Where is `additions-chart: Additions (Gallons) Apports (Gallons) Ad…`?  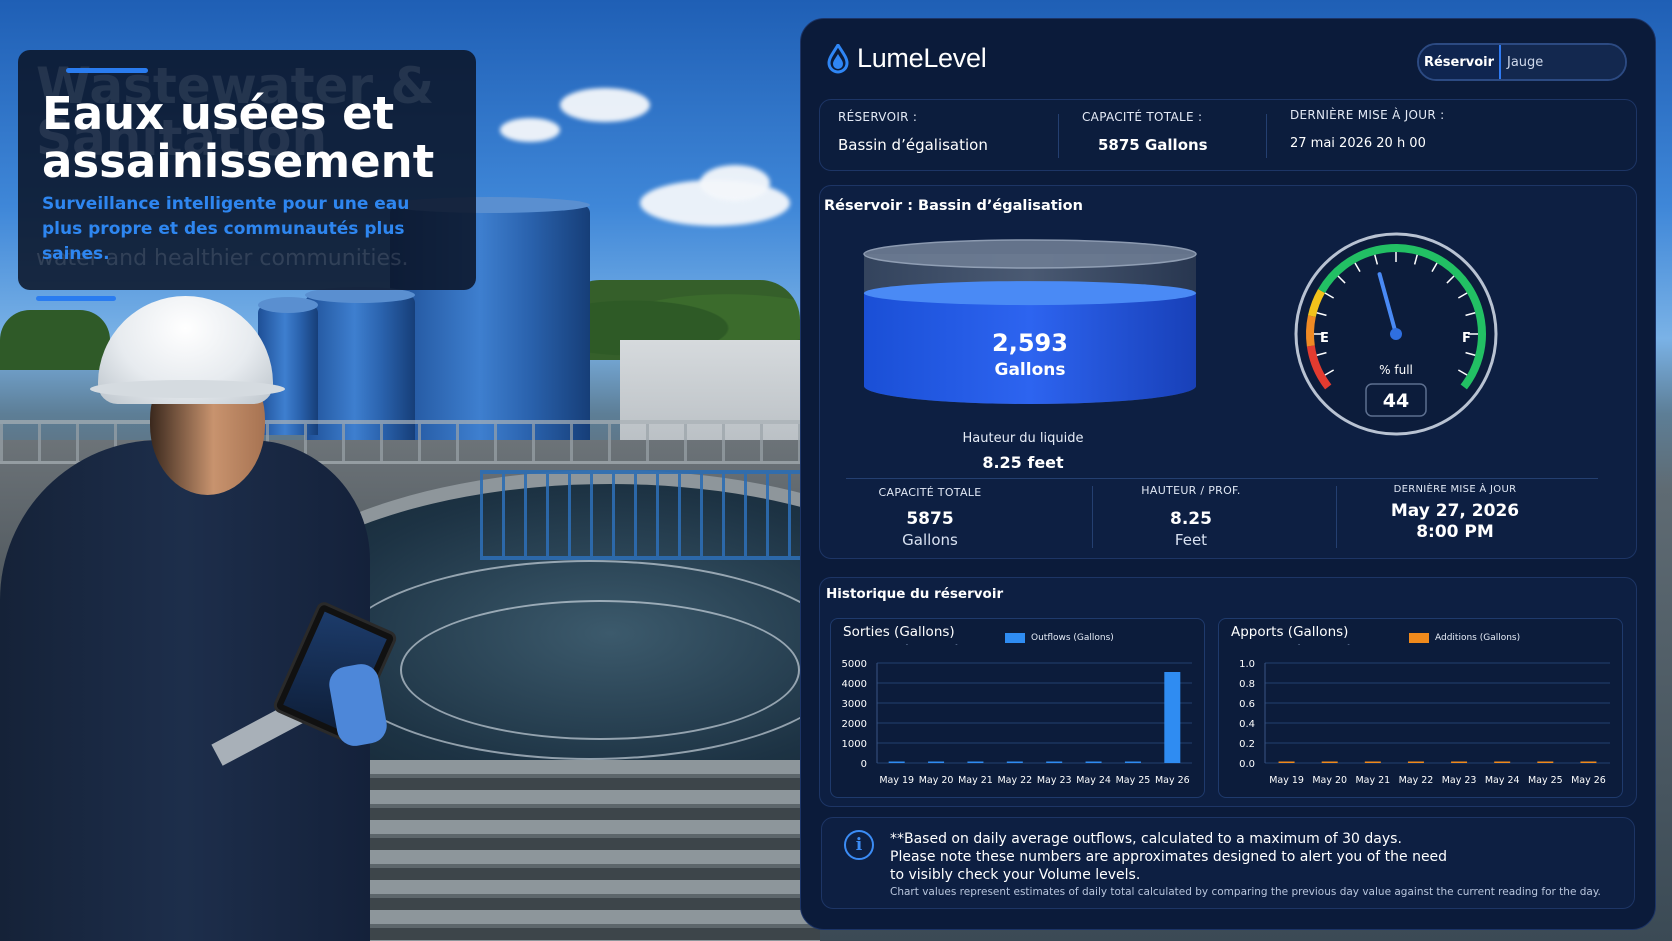
additions-chart: Additions (Gallons) Apports (Gallons) Ad… is located at coordinates (1420, 708).